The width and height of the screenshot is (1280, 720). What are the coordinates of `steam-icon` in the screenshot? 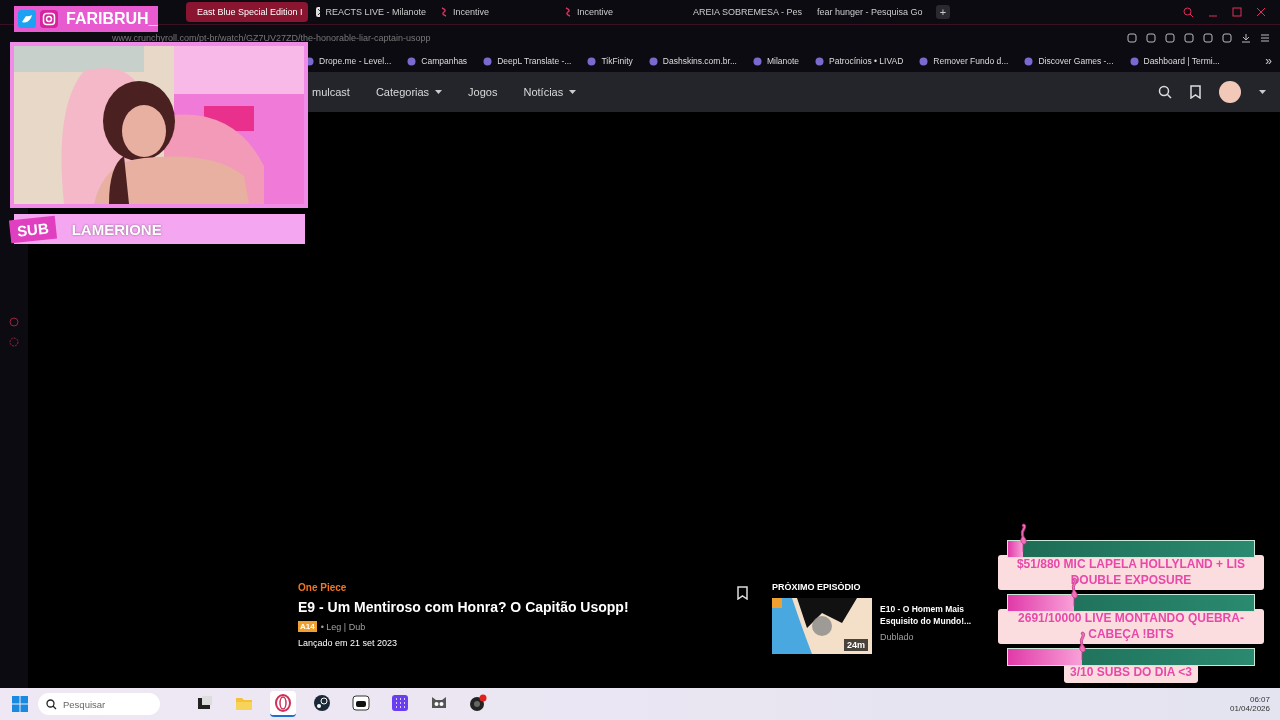 It's located at (322, 703).